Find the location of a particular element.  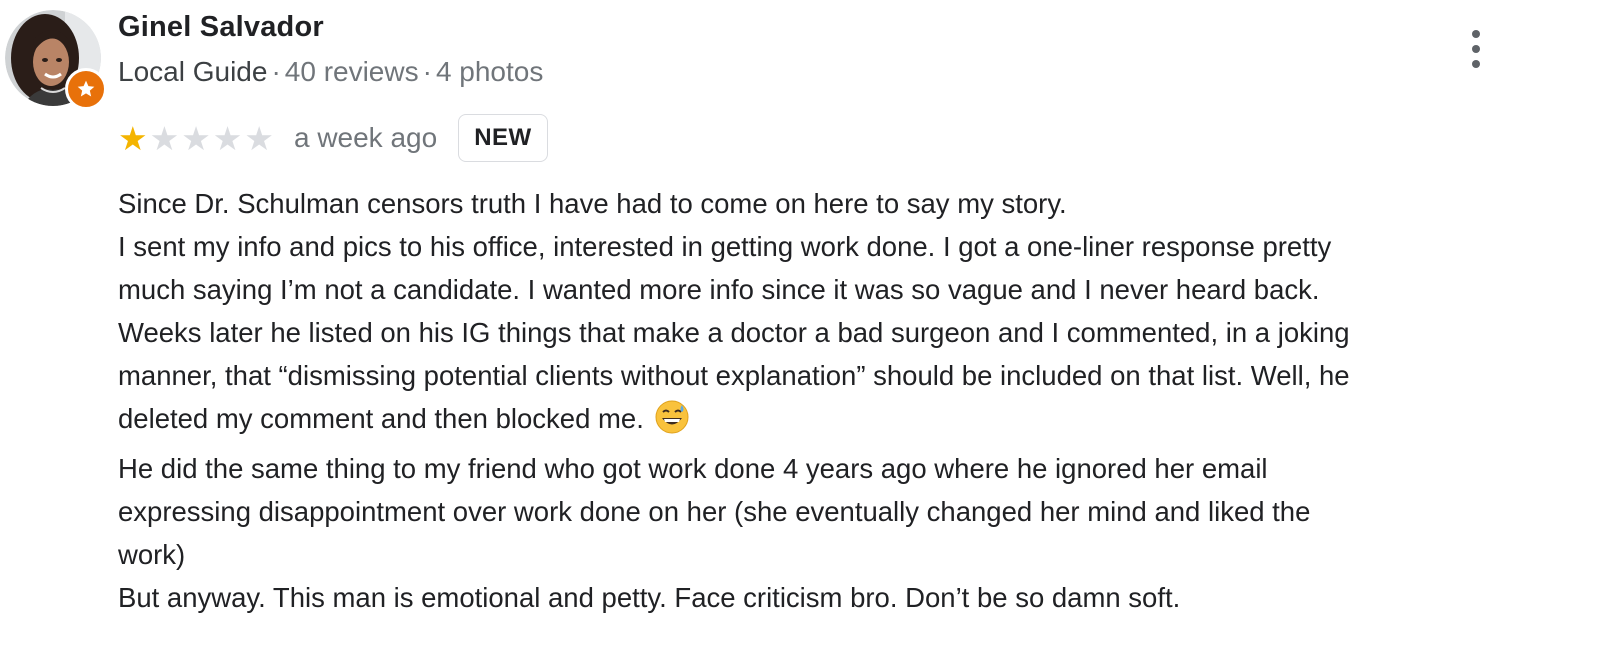

review-line-with-emoji: deleted my comment and then blocked me. is located at coordinates (853, 422).